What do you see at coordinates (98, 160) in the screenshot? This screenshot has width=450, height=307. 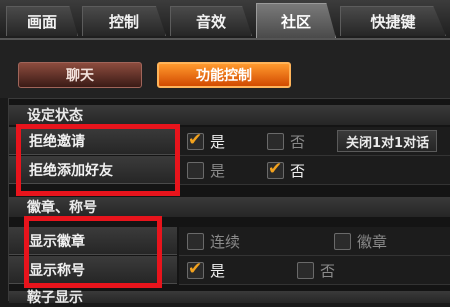 I see `highlight-box-refuse-settings` at bounding box center [98, 160].